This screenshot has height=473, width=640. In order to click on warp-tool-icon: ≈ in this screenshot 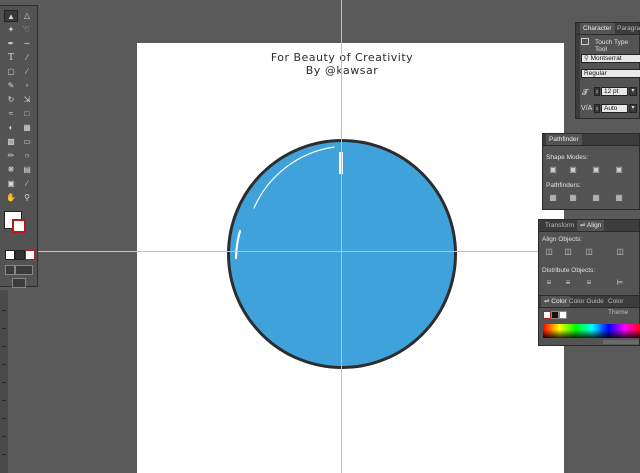, I will do `click(11, 114)`.